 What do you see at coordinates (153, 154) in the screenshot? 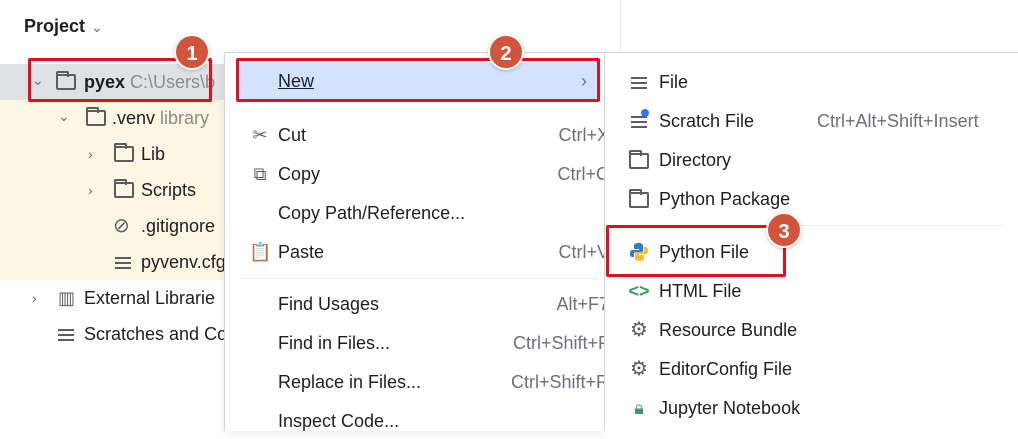
I see `tree-label: Lib` at bounding box center [153, 154].